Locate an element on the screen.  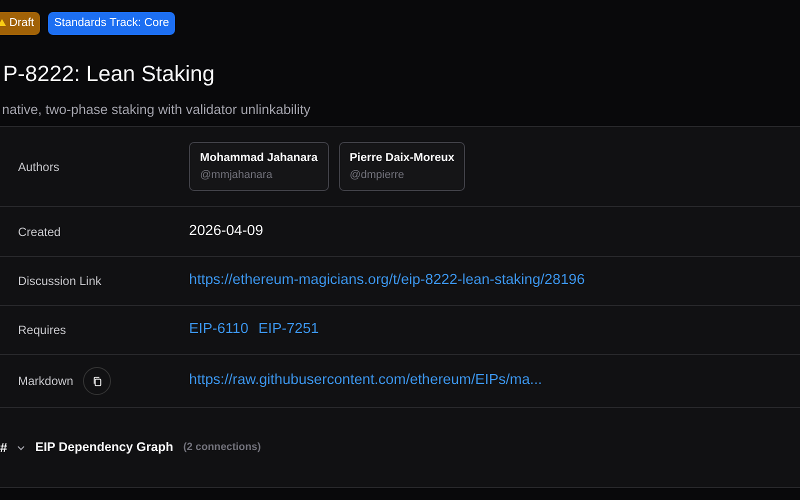
copy-button is located at coordinates (97, 381).